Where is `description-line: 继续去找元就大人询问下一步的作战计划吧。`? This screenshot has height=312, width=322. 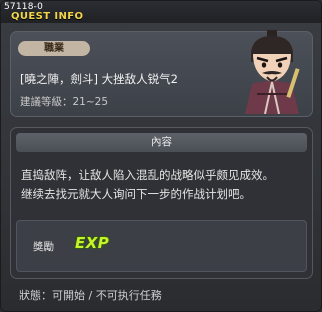 description-line: 继续去找元就大人询问下一步的作战计划吧。 is located at coordinates (136, 194).